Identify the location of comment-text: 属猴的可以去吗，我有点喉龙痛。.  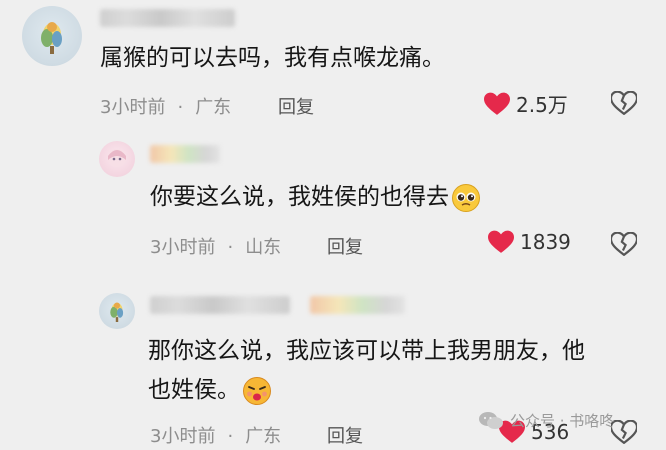
(272, 58).